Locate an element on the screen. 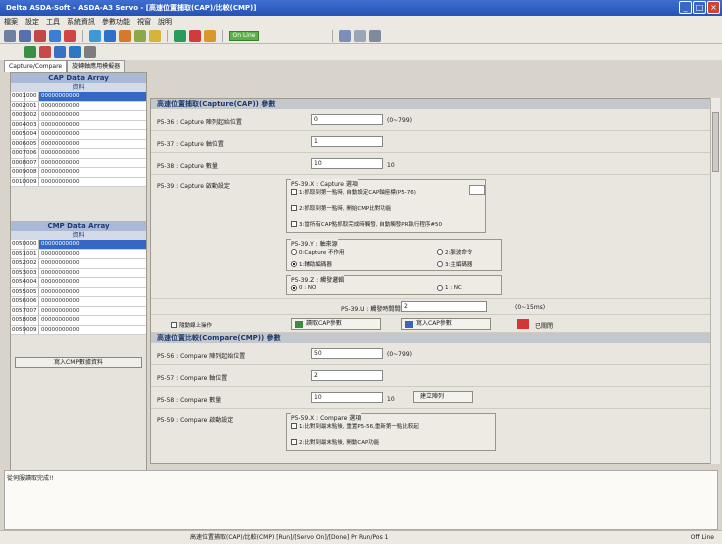 The image size is (722, 544). table-row: 0002 001 00000000000 is located at coordinates (78, 106).